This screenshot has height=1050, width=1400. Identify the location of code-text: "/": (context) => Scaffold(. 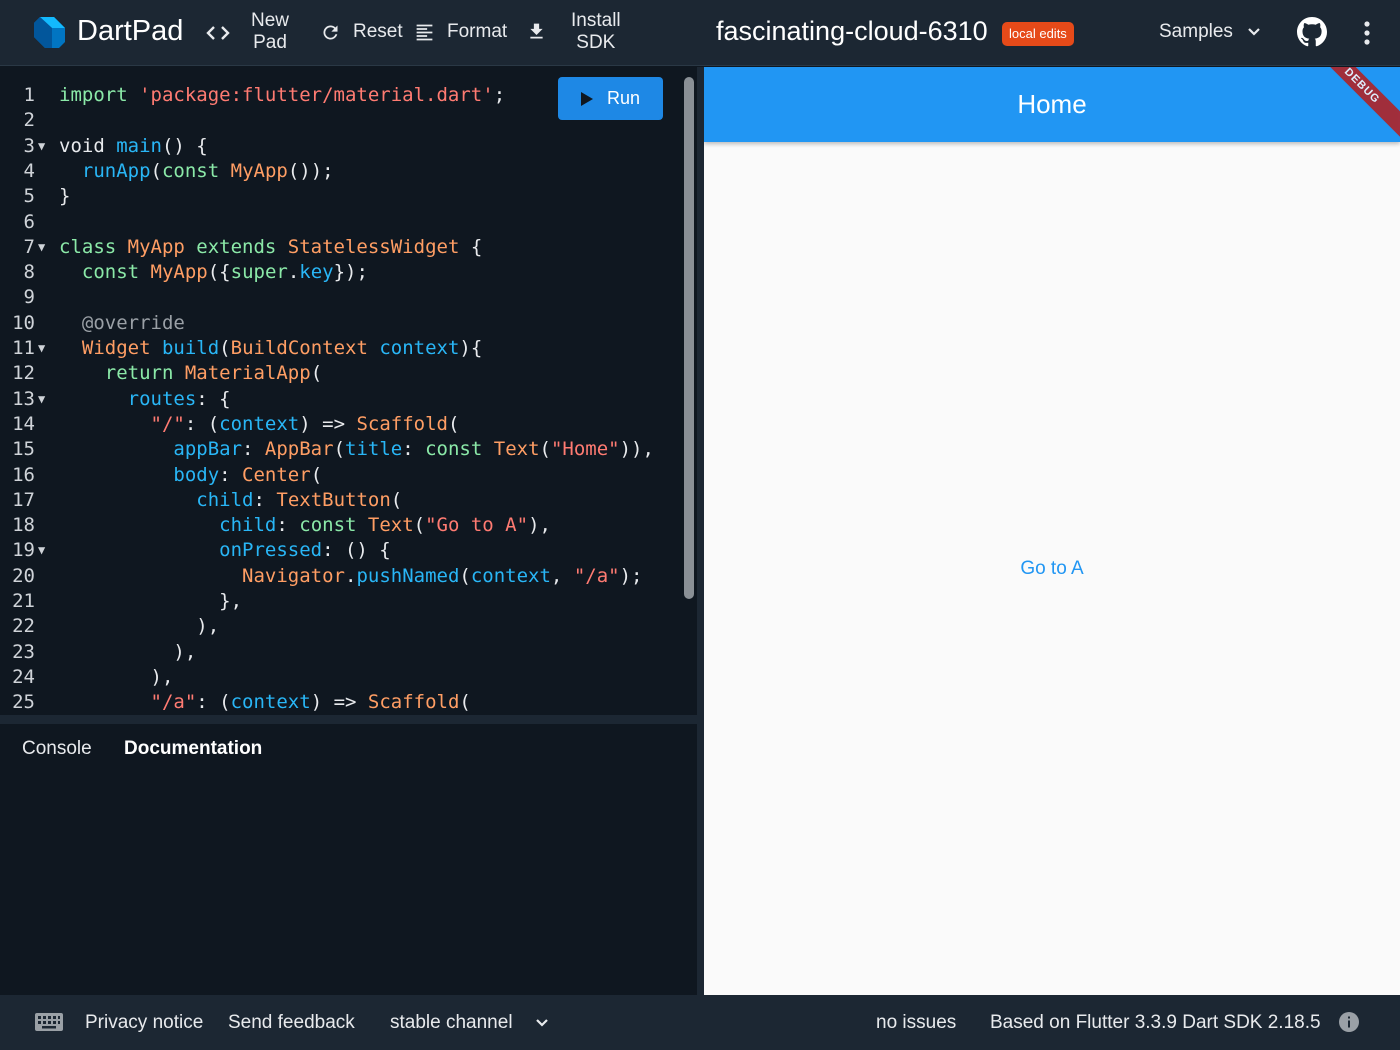
(305, 423).